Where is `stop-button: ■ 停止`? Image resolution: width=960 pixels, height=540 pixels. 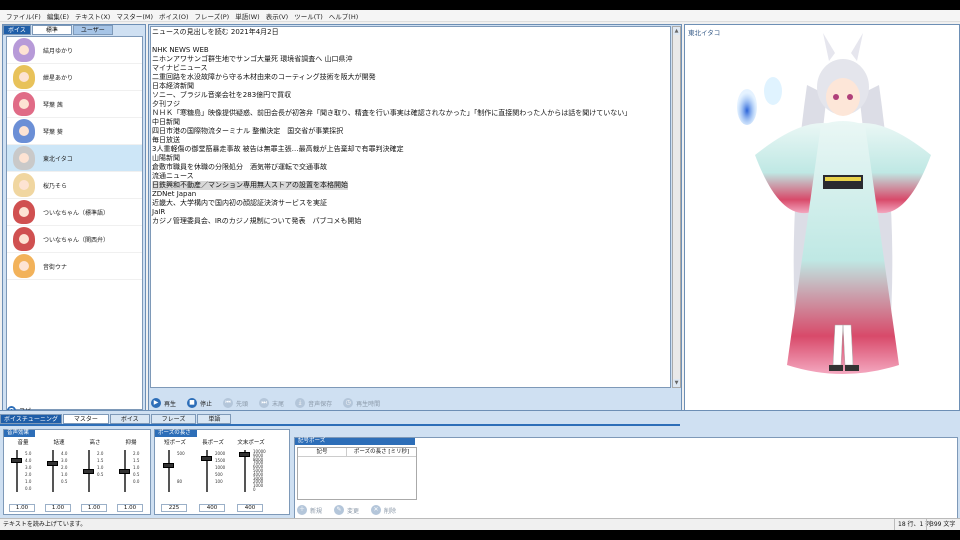
stop-button: ■ 停止 is located at coordinates (199, 403).